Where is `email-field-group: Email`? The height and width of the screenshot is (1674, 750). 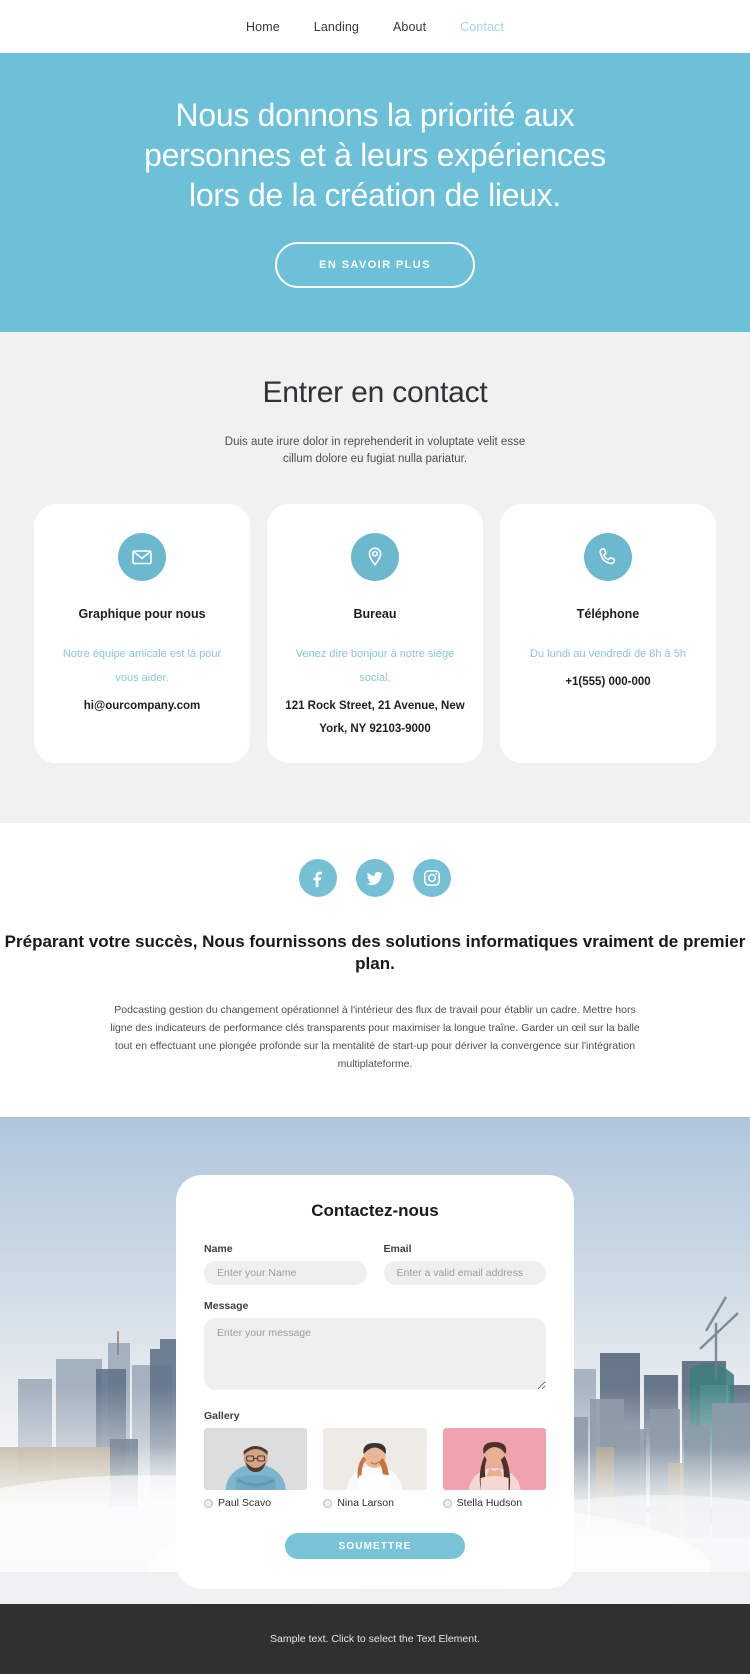 email-field-group: Email is located at coordinates (464, 1264).